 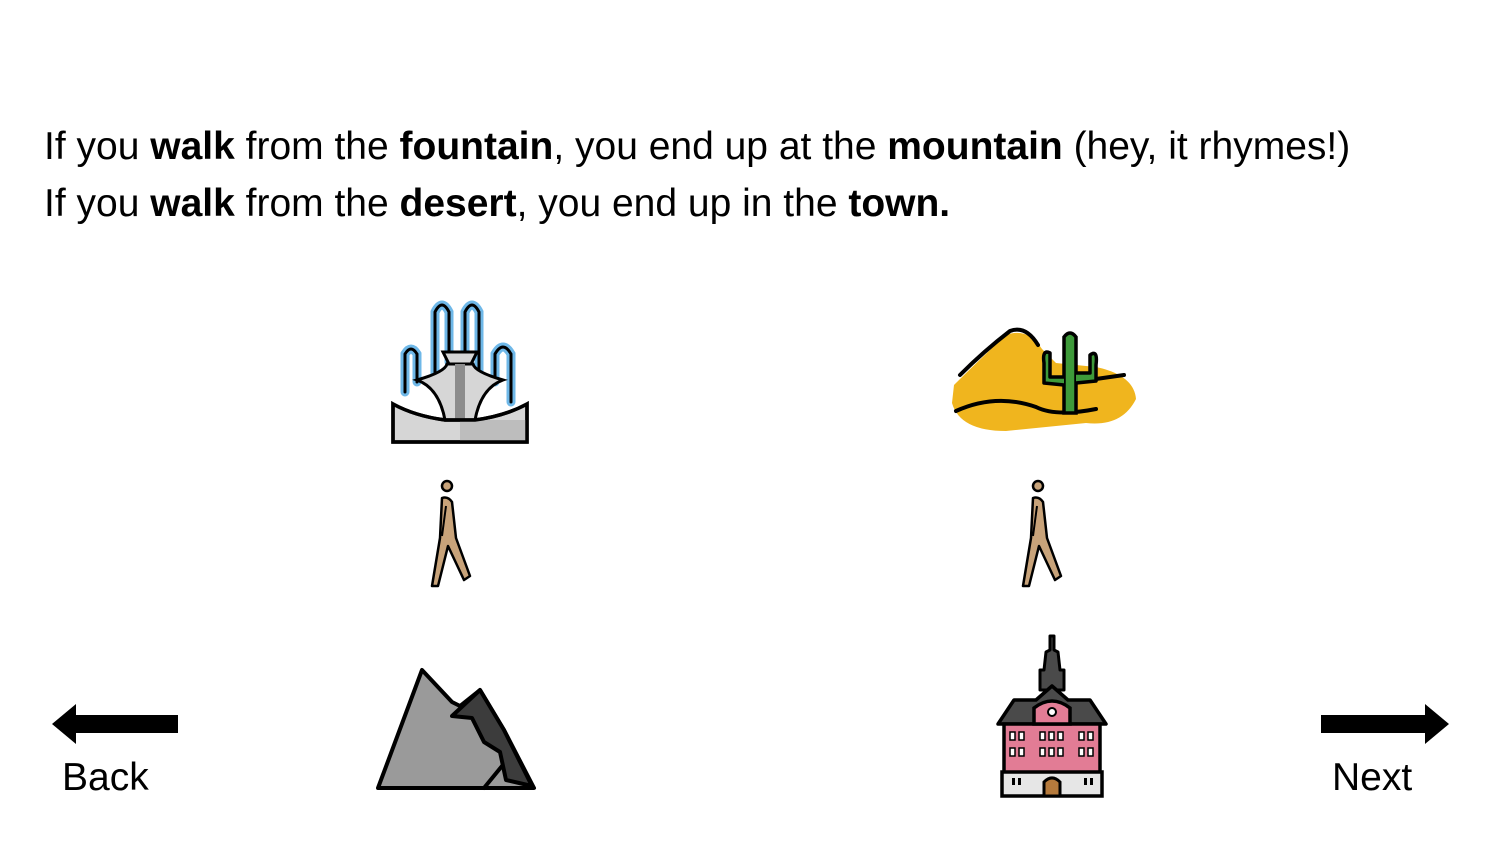 I want to click on sentence-text: , you end up at the, so click(x=720, y=146).